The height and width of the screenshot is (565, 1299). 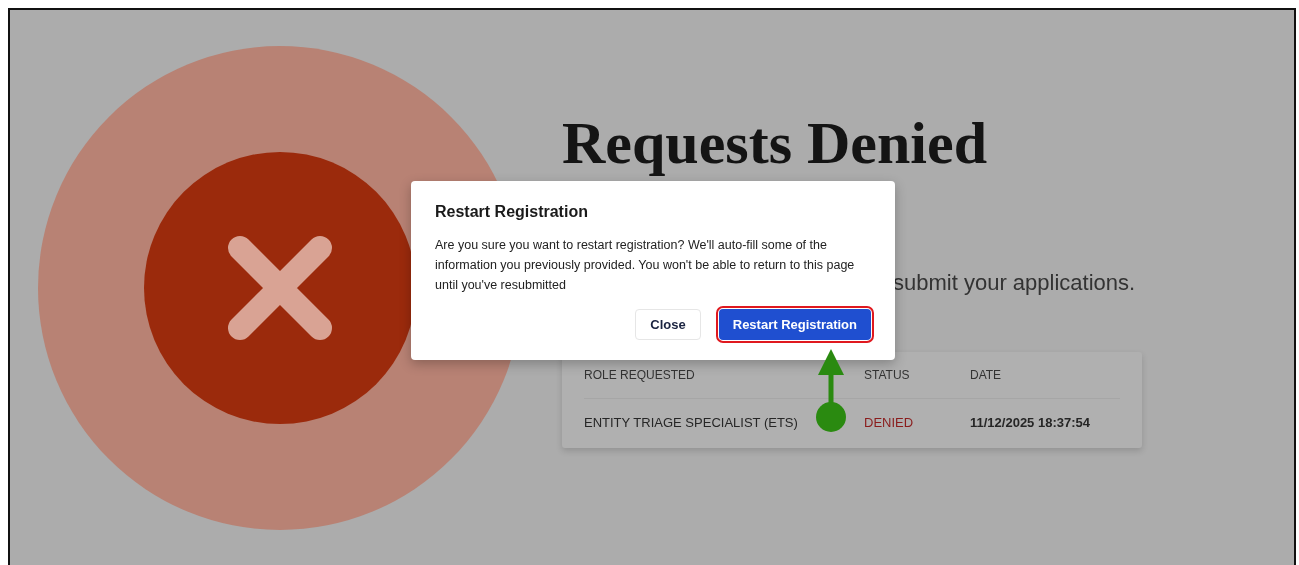 I want to click on dialog-title: Restart Registration, so click(x=512, y=212).